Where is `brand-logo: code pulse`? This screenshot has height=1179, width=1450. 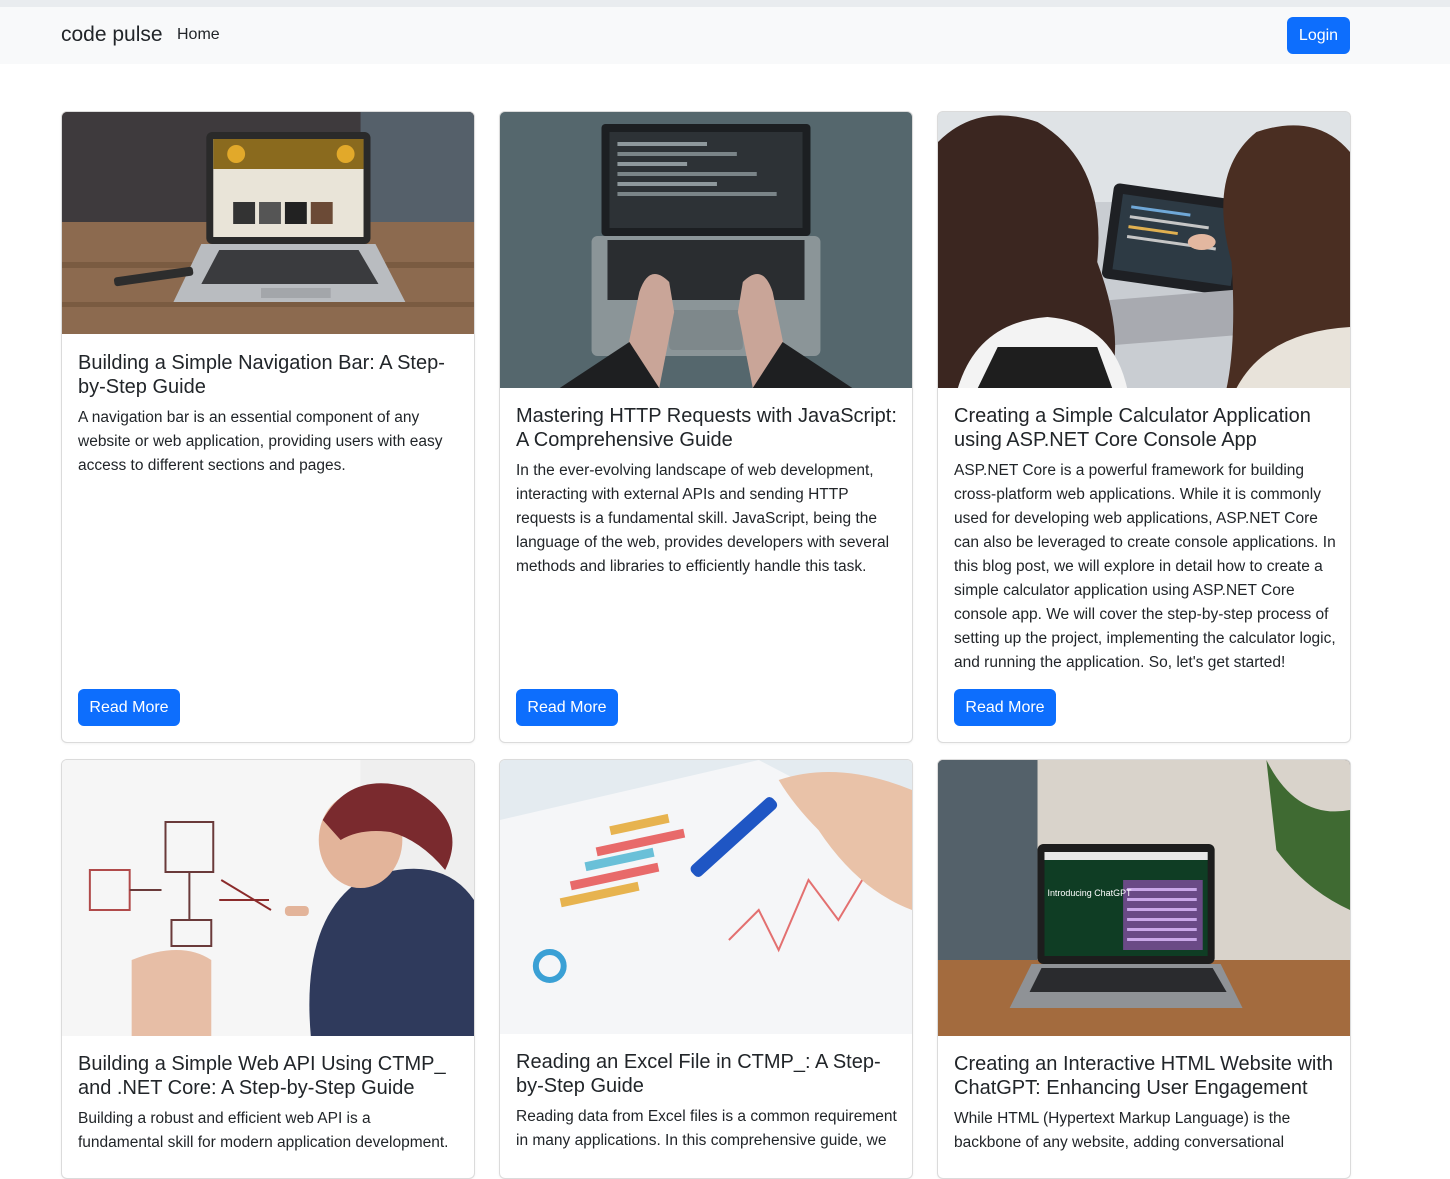 brand-logo: code pulse is located at coordinates (112, 35).